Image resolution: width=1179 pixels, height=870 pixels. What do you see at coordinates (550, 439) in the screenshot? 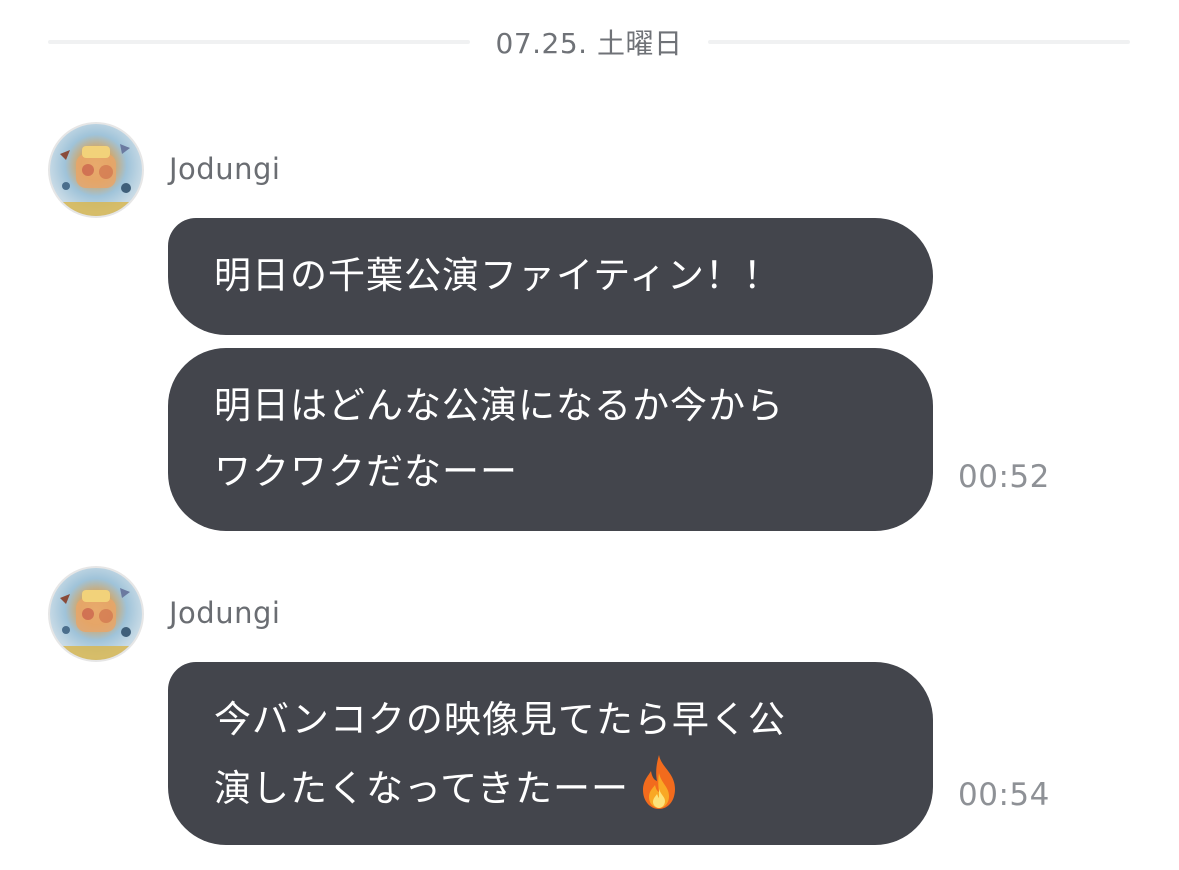
I see `message-bubble: 明日はどんな公演になるか今から ワクワクだなーー` at bounding box center [550, 439].